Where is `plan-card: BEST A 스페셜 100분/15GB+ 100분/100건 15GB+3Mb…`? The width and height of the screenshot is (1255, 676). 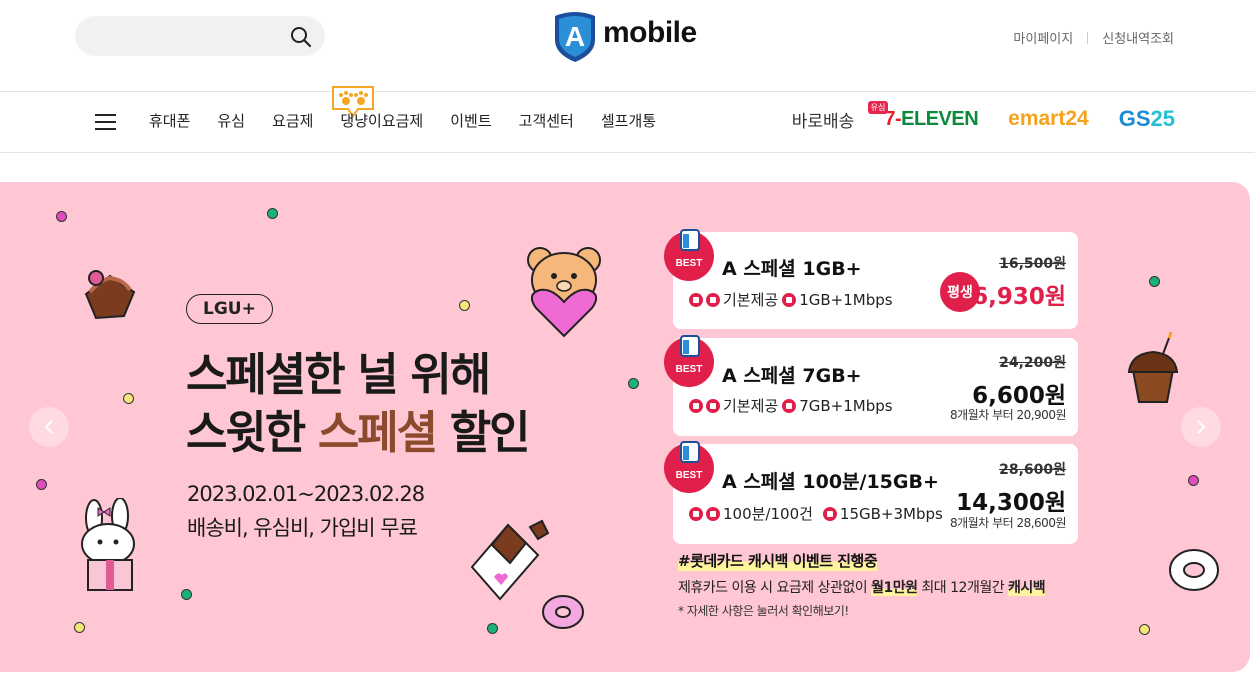 plan-card: BEST A 스페셜 100분/15GB+ 100분/100건 15GB+3Mb… is located at coordinates (871, 492).